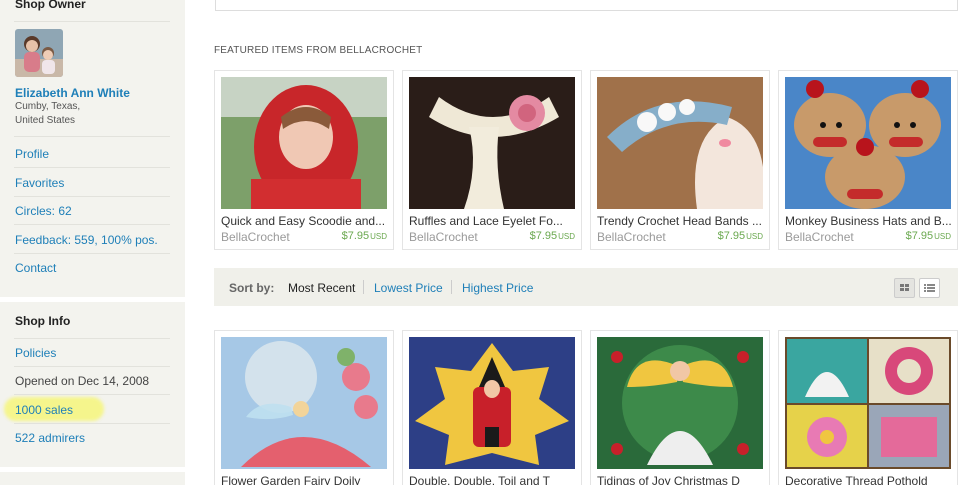  Describe the element at coordinates (50, 5) in the screenshot. I see `shop-owner-heading: Shop Owner` at that location.